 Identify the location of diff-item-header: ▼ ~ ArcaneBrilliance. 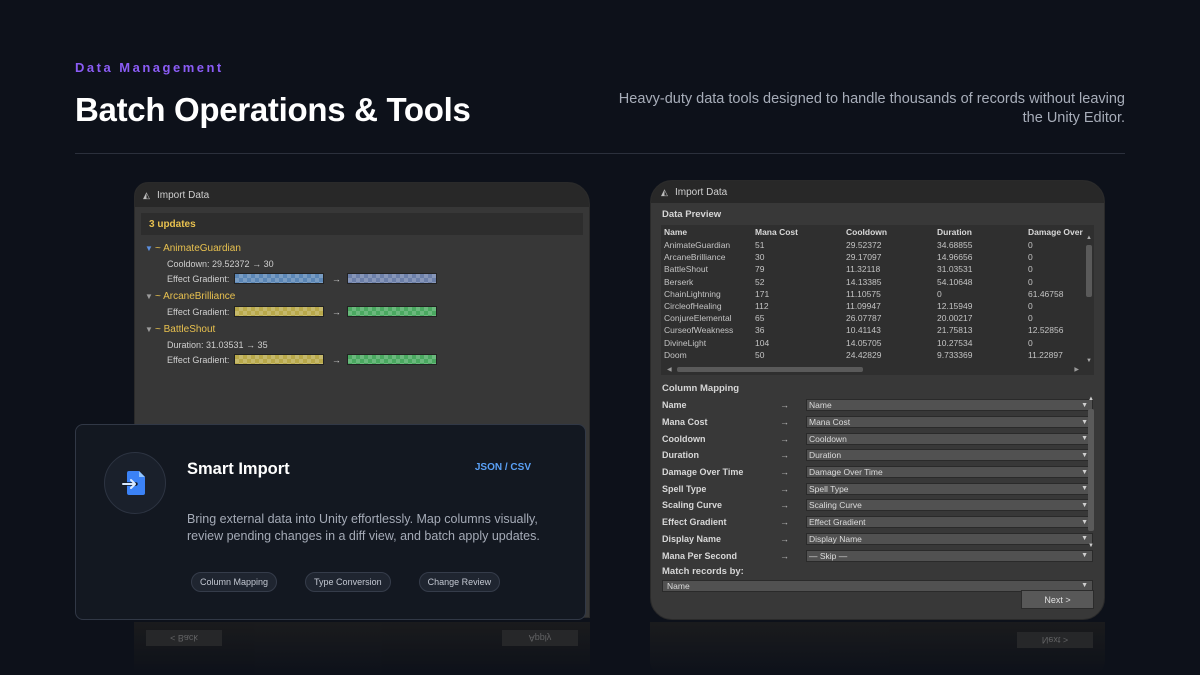
(367, 296).